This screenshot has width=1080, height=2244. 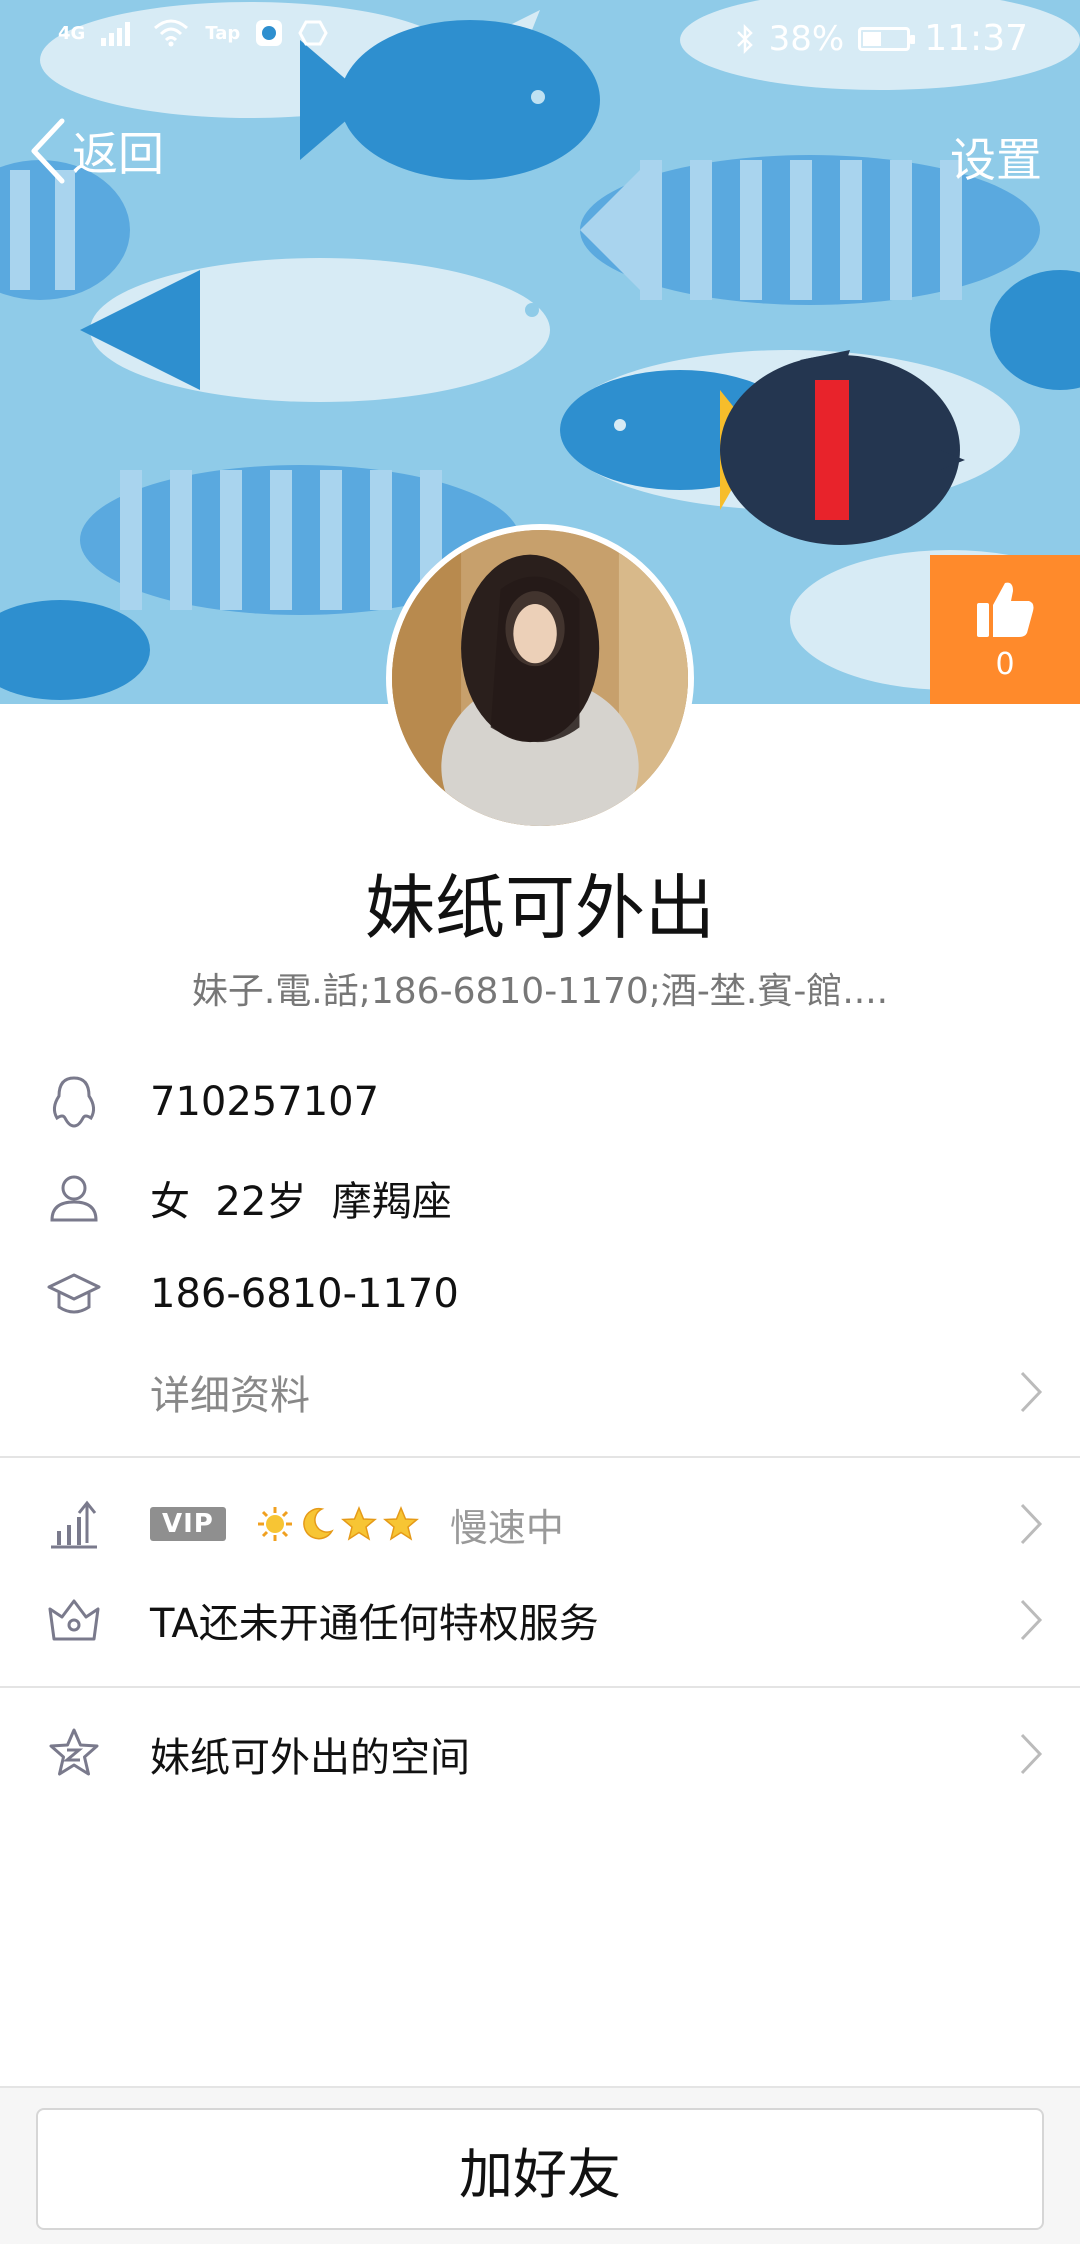 What do you see at coordinates (223, 33) in the screenshot?
I see `tap-app-icon: Tap` at bounding box center [223, 33].